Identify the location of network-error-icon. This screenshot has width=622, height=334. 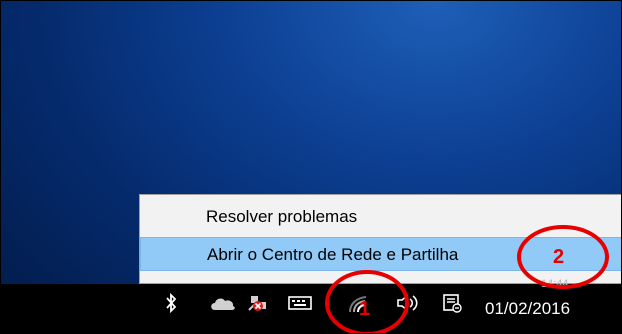
(259, 303).